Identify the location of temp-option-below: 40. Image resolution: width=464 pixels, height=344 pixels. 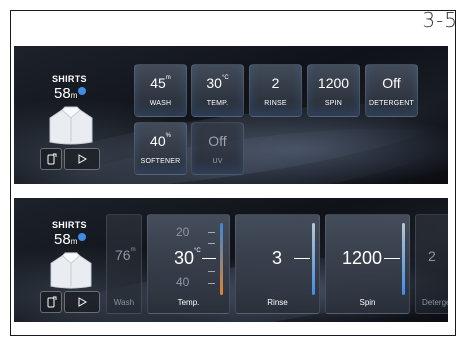
(183, 282).